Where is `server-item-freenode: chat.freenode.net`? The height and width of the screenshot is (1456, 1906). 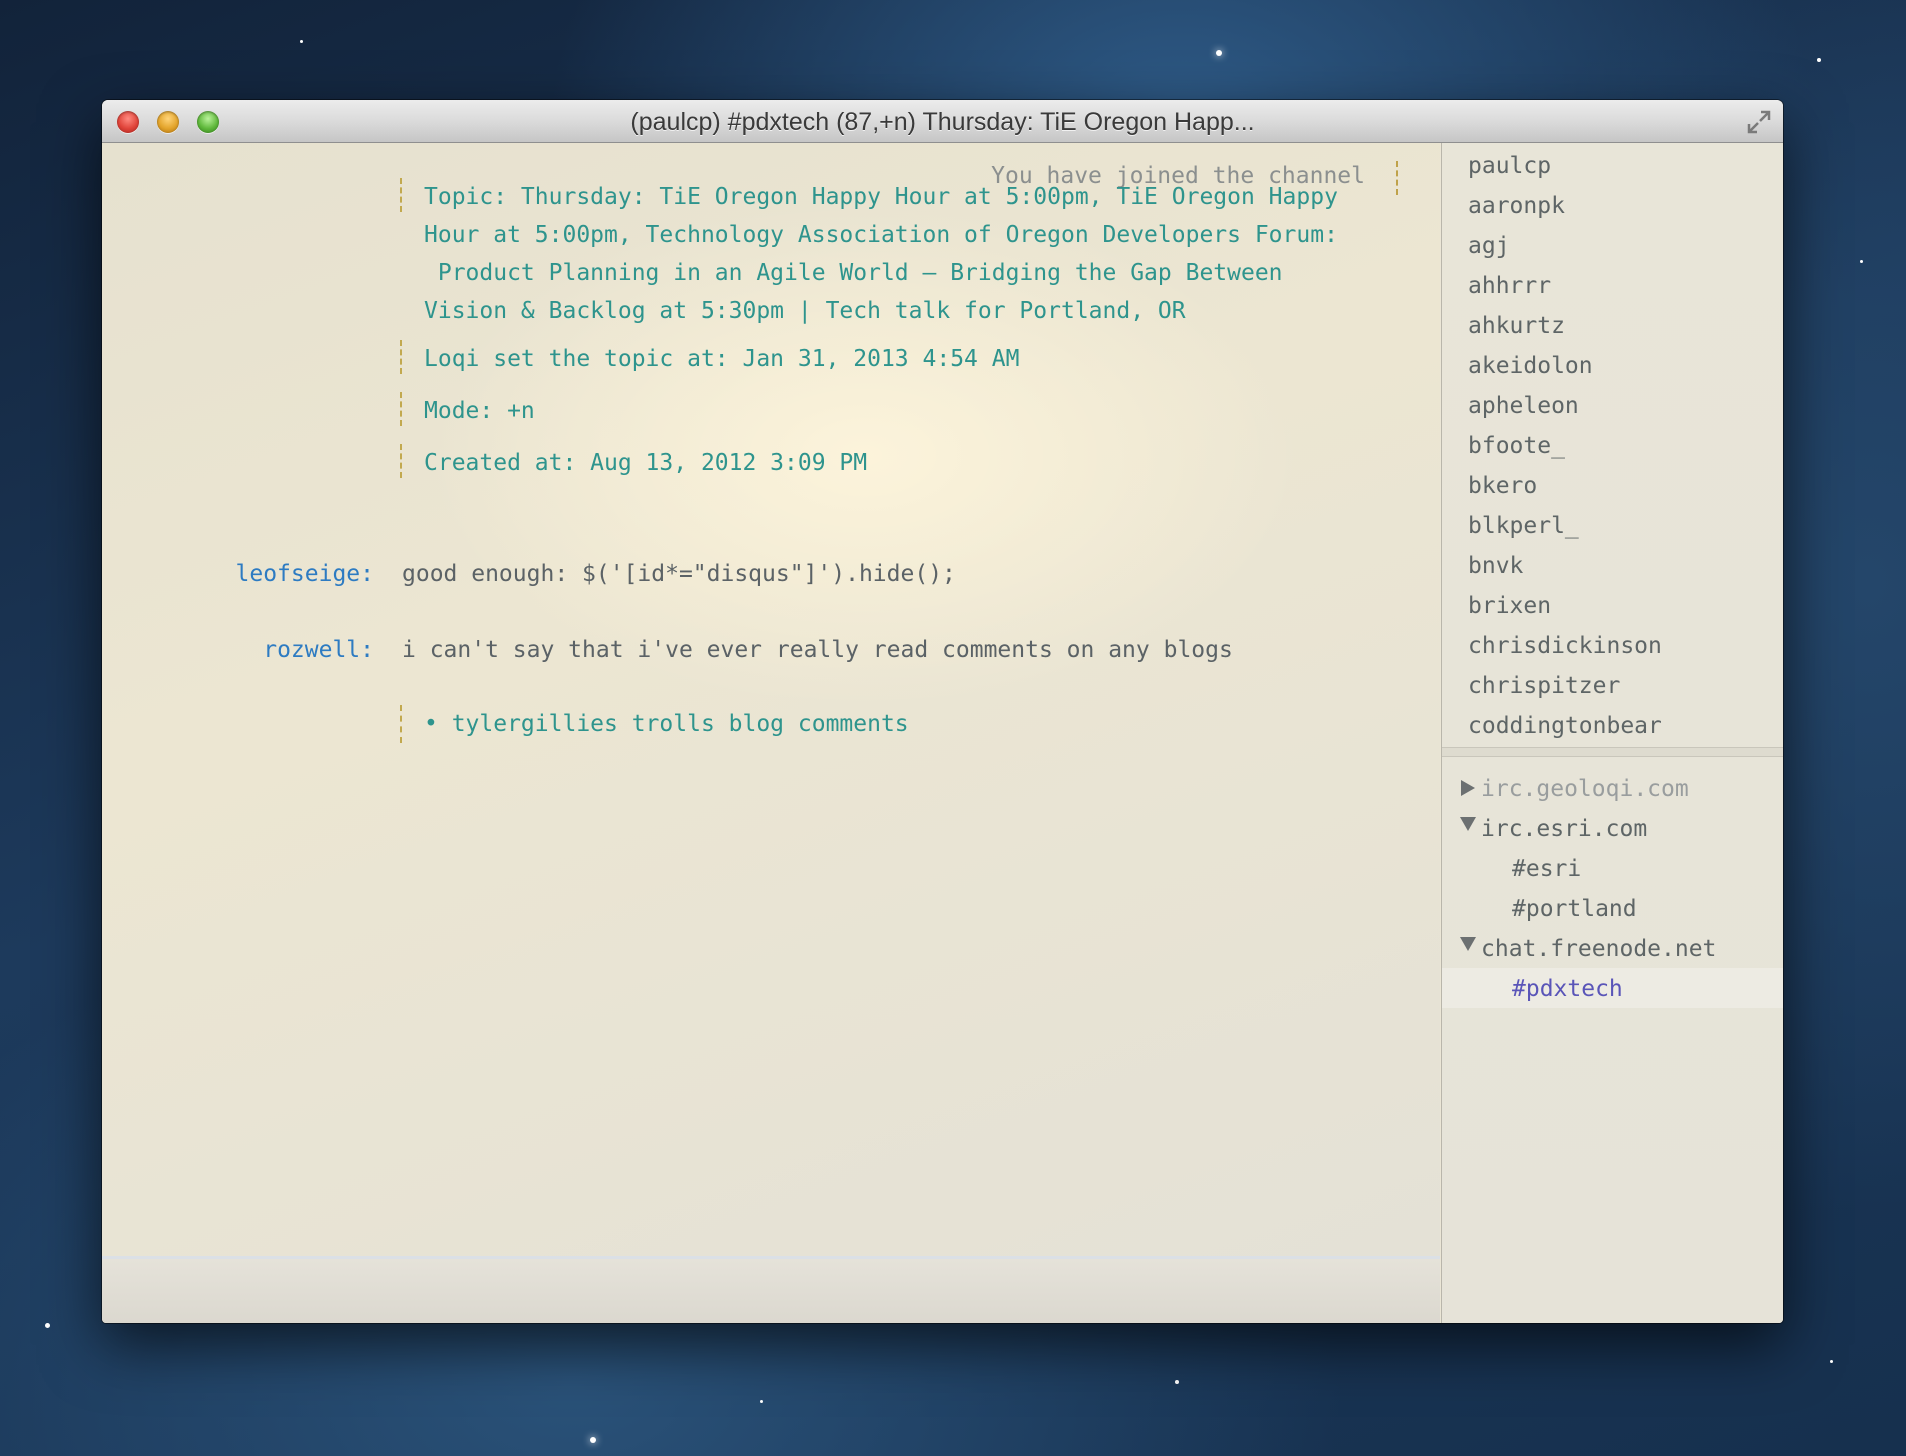
server-item-freenode: chat.freenode.net is located at coordinates (1598, 949).